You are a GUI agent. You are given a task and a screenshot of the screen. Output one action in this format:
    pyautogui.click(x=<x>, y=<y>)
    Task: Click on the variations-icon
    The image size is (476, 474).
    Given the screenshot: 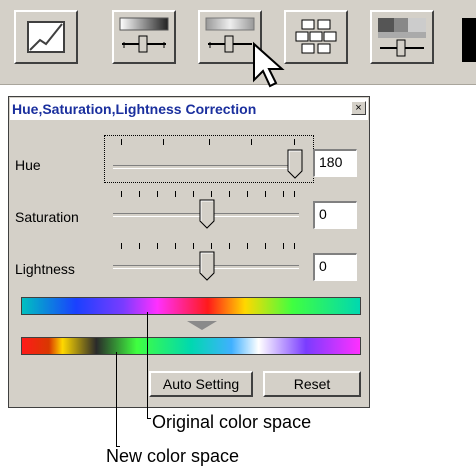 What is the action you would take?
    pyautogui.click(x=402, y=37)
    